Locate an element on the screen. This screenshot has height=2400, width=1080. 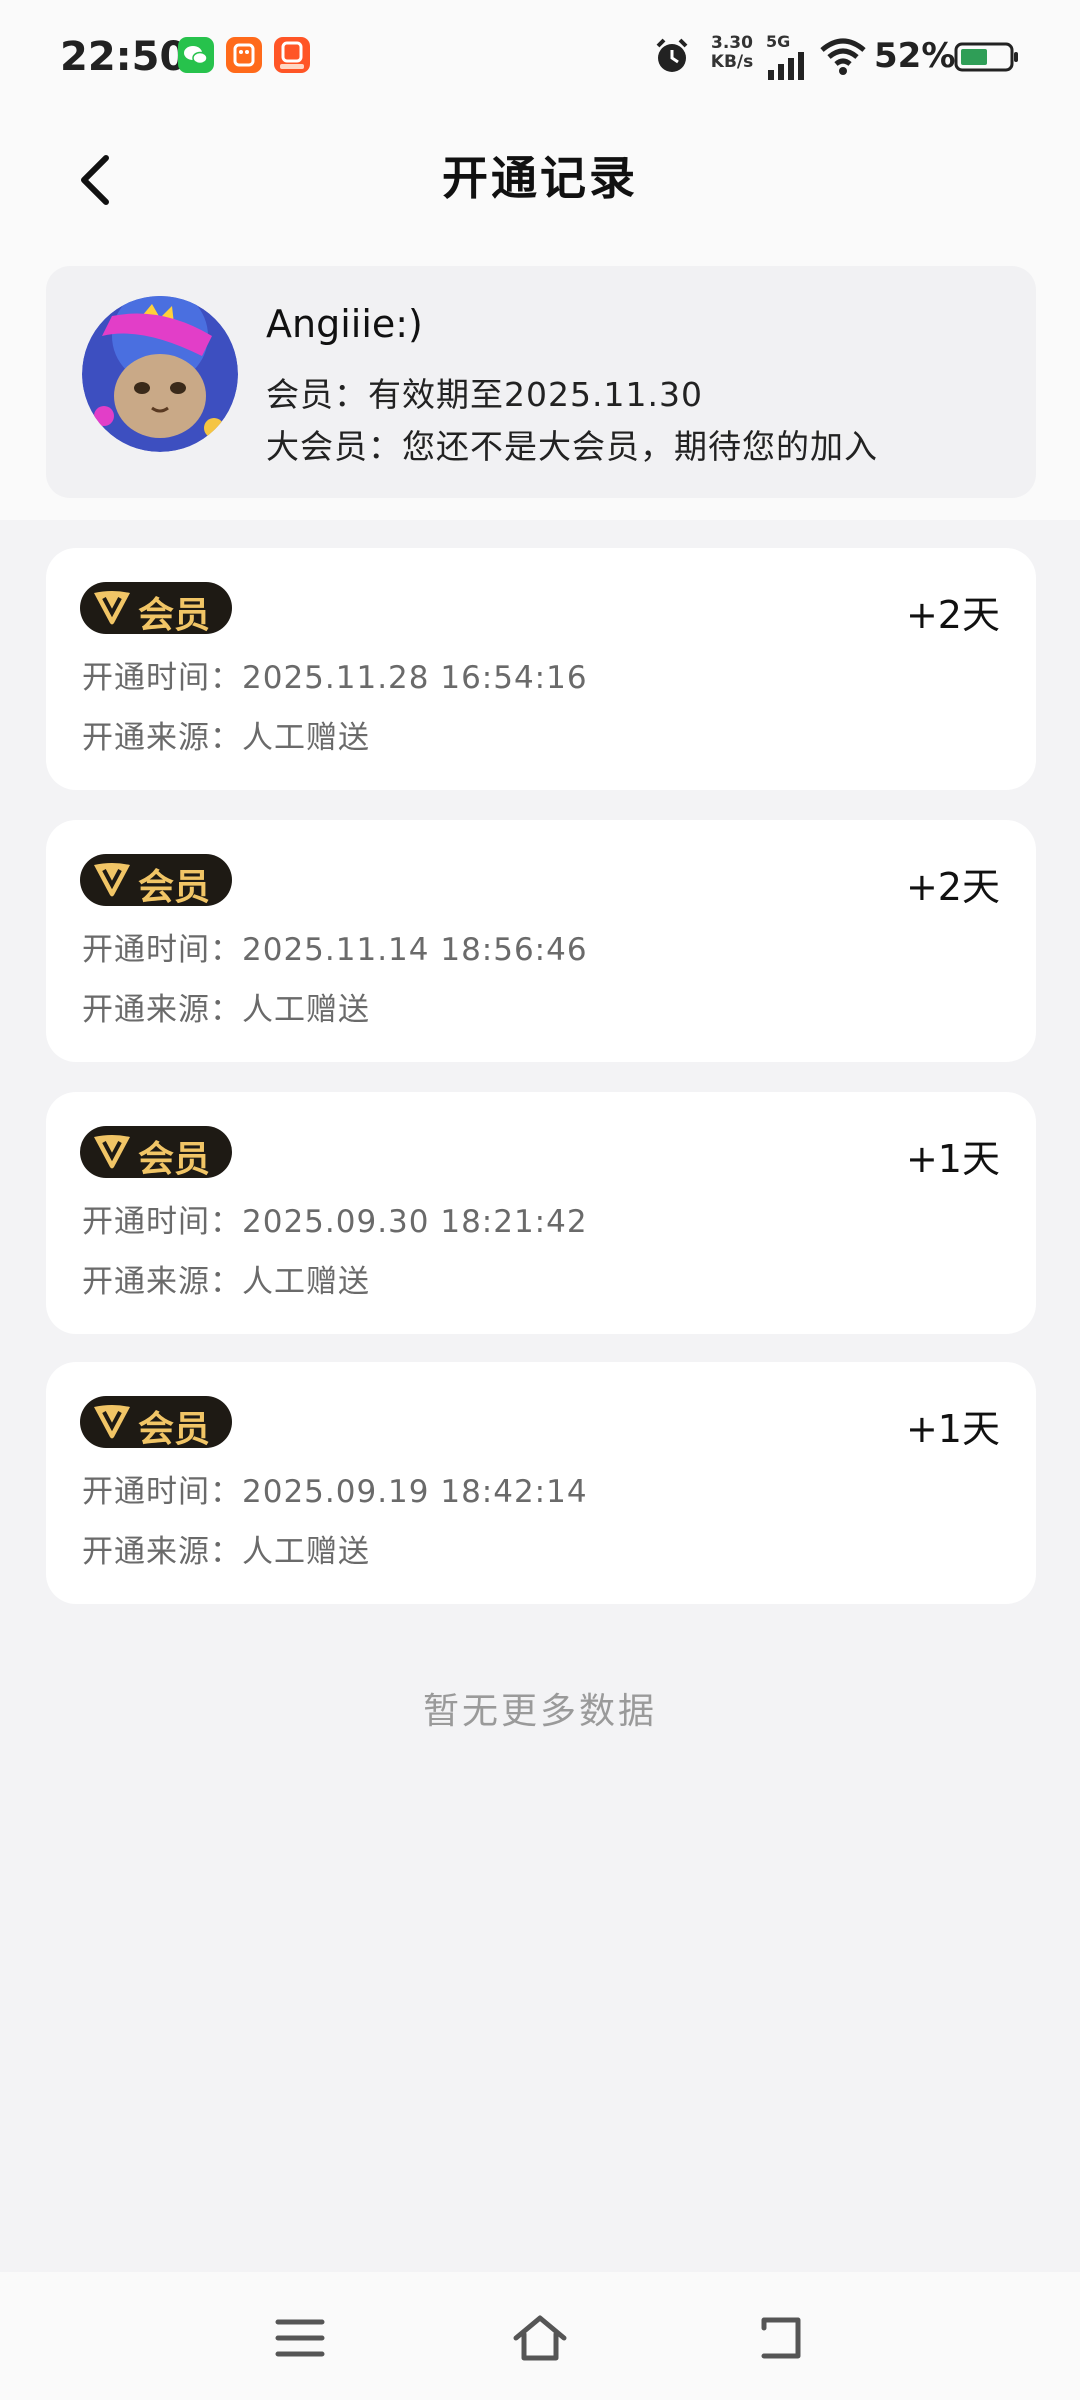
recent-apps-button is located at coordinates (300, 2338).